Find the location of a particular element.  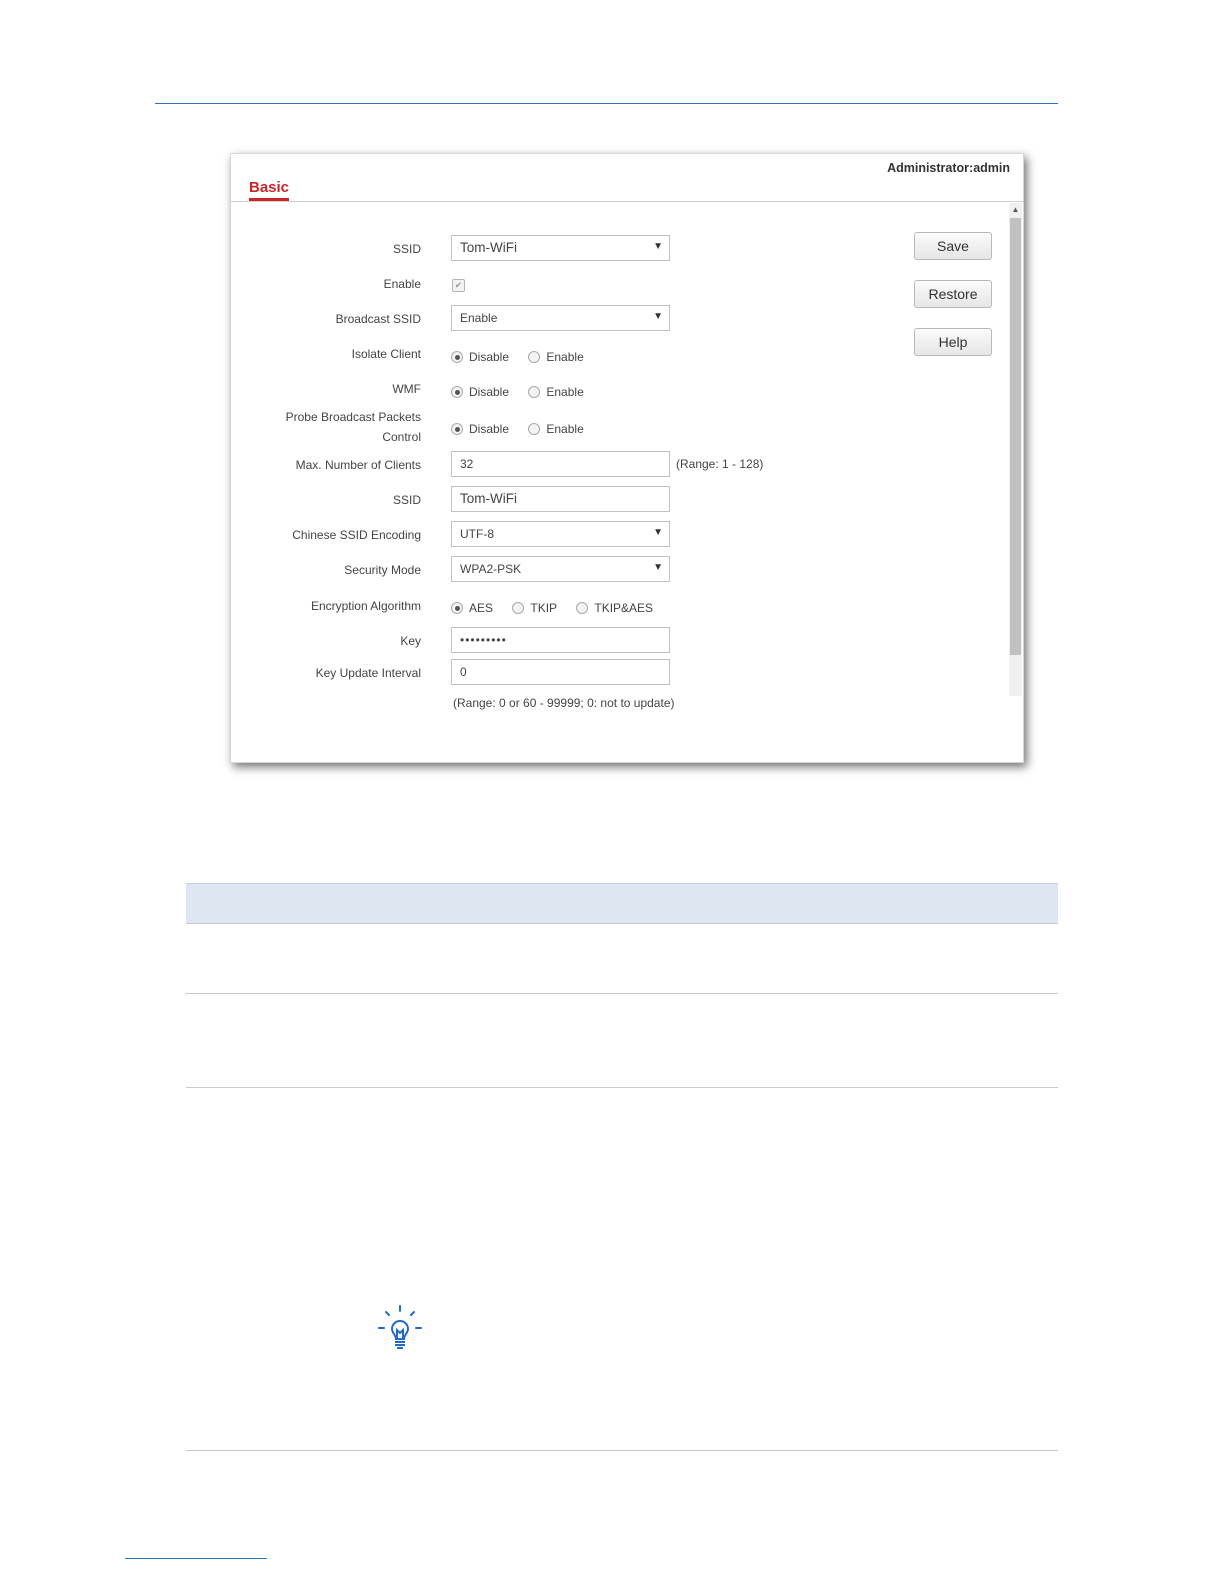

enable-label: Enable is located at coordinates (402, 284).